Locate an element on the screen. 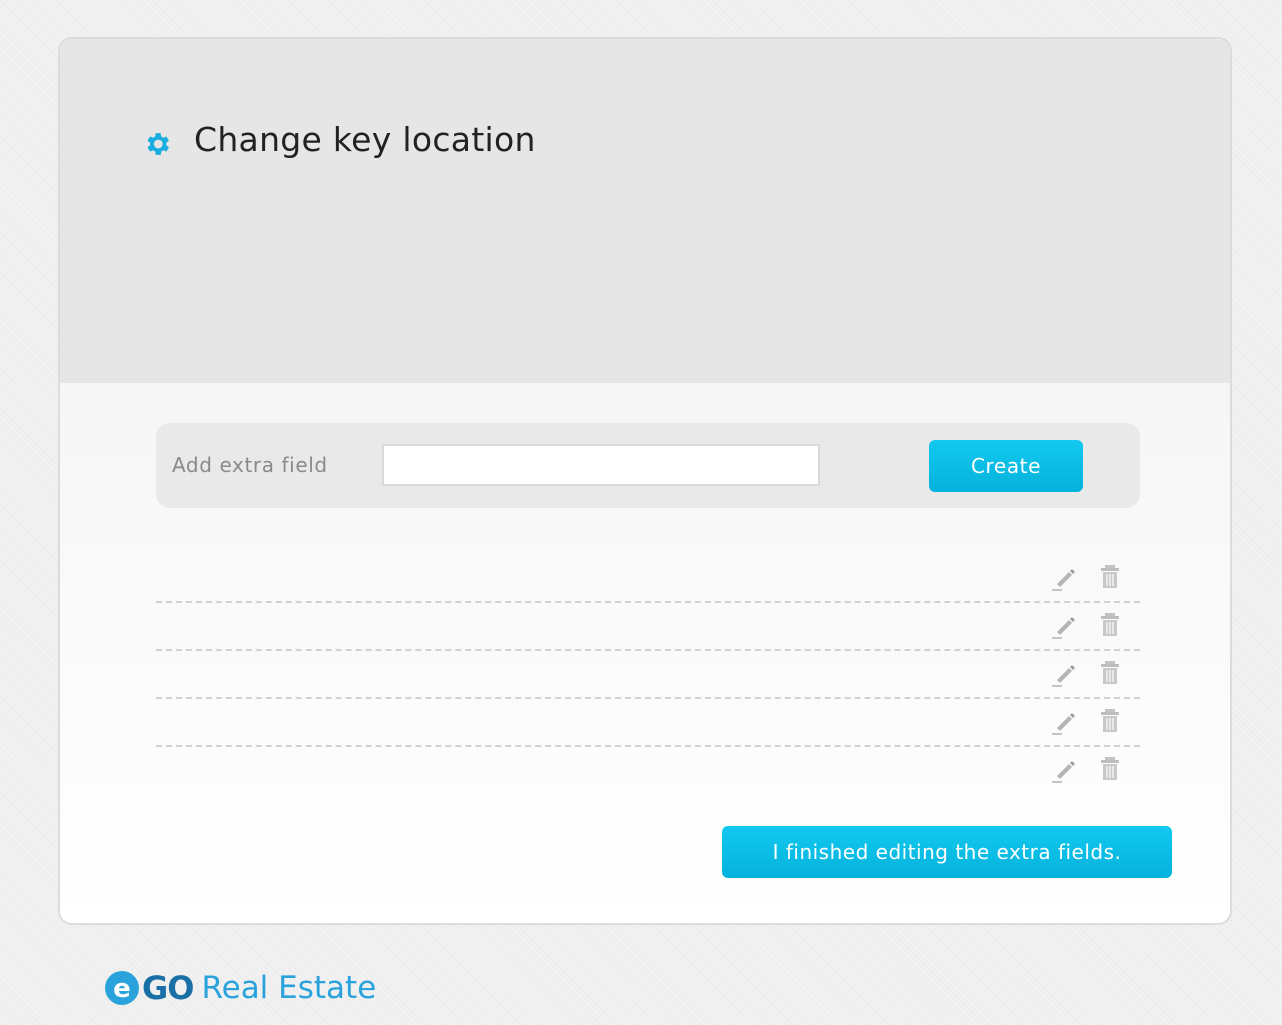 The height and width of the screenshot is (1025, 1282). add-field-panel: Add extra field Create is located at coordinates (648, 465).